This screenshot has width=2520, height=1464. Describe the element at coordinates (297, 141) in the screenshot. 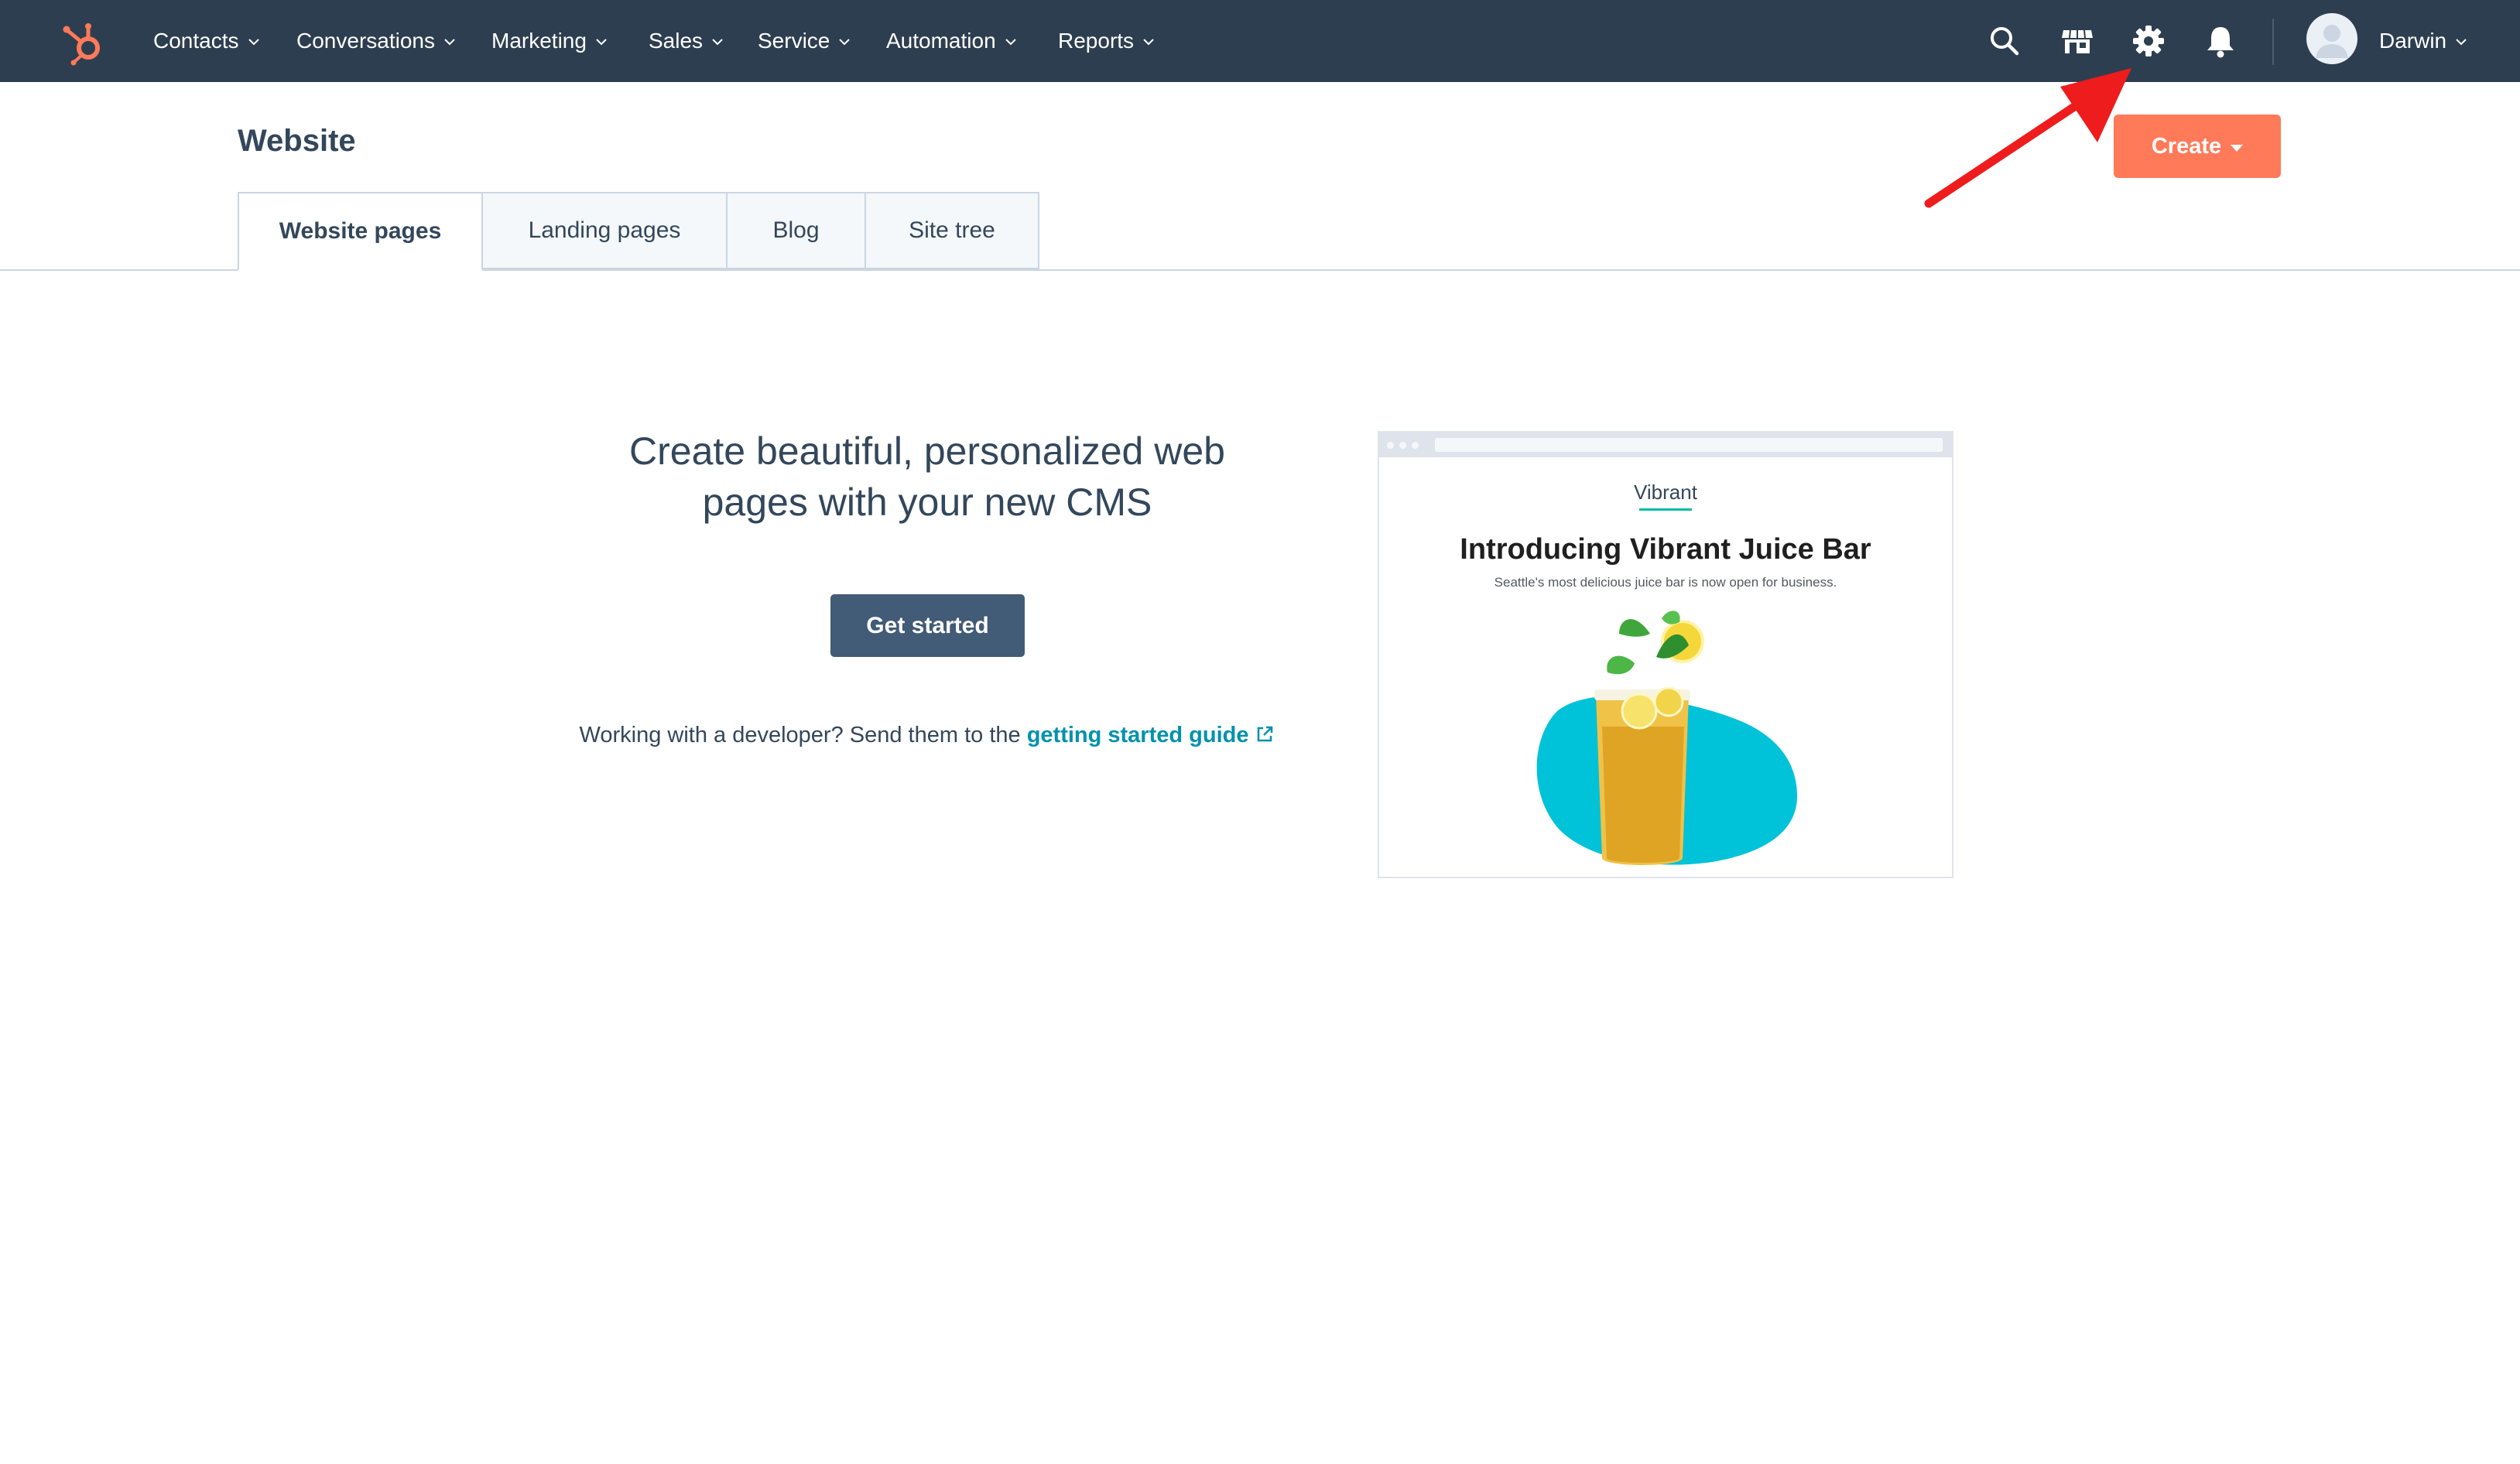

I see `page-title: Website` at that location.